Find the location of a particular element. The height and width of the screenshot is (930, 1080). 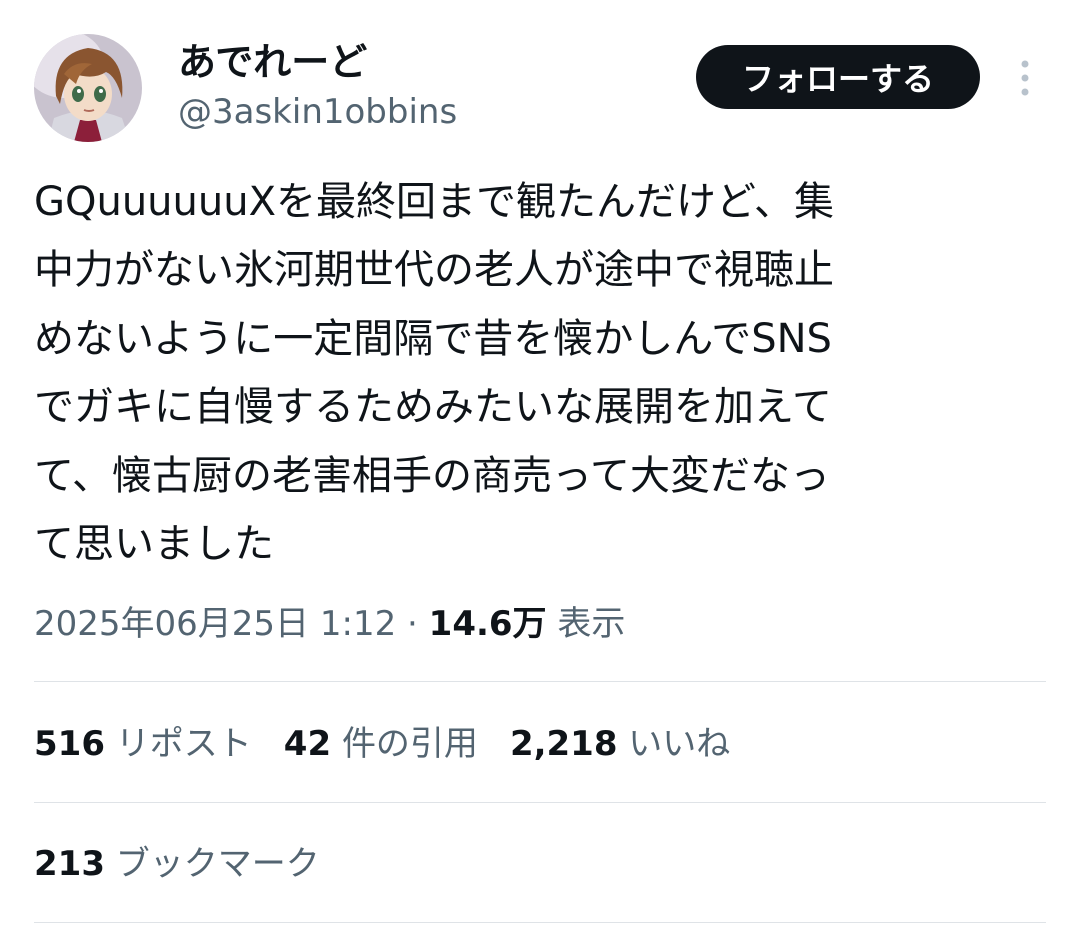

tweet-text-line: GQuuuuuuXを最終回まで観たんだけど、集 is located at coordinates (434, 202).